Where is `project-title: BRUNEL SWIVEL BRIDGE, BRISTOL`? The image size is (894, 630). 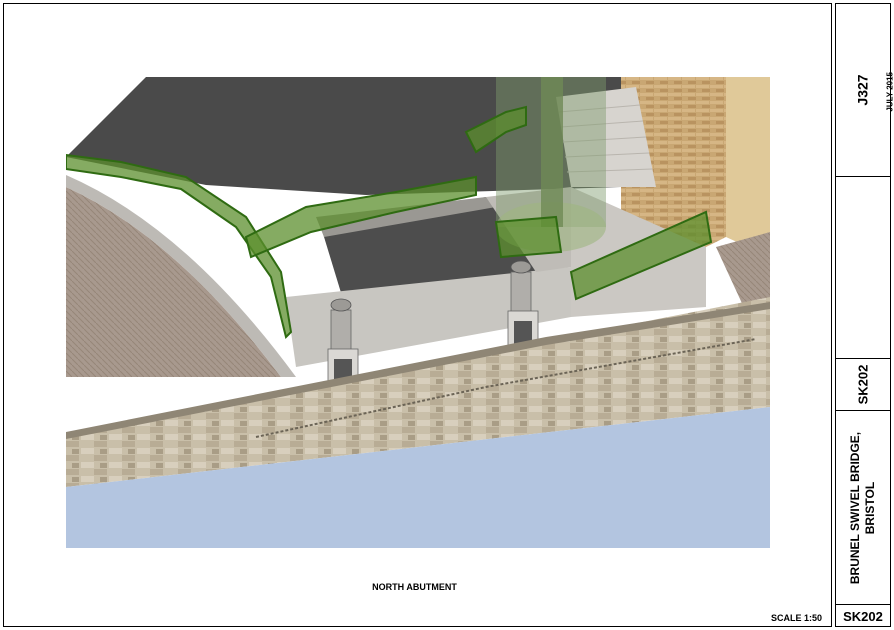 project-title: BRUNEL SWIVEL BRIDGE, BRISTOL is located at coordinates (863, 507).